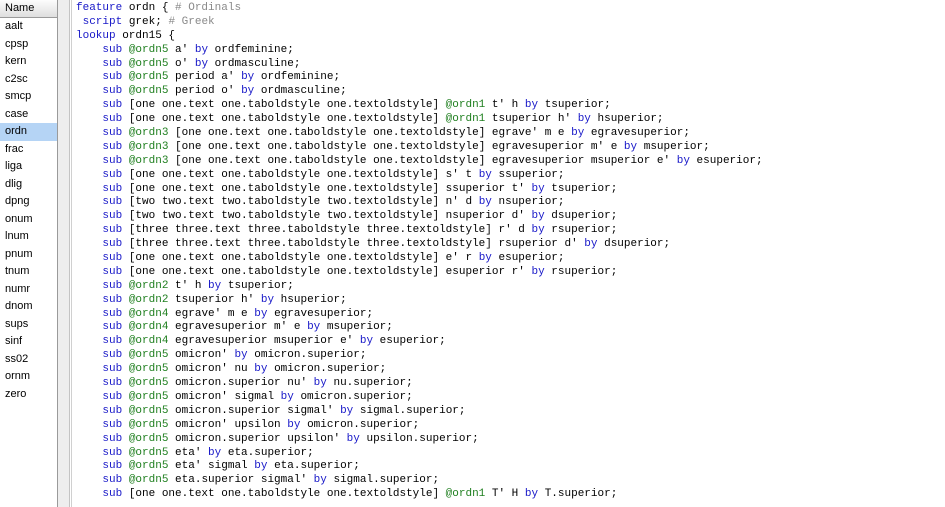 The image size is (945, 507). What do you see at coordinates (28, 272) in the screenshot?
I see `feature-item-tnum: tnum` at bounding box center [28, 272].